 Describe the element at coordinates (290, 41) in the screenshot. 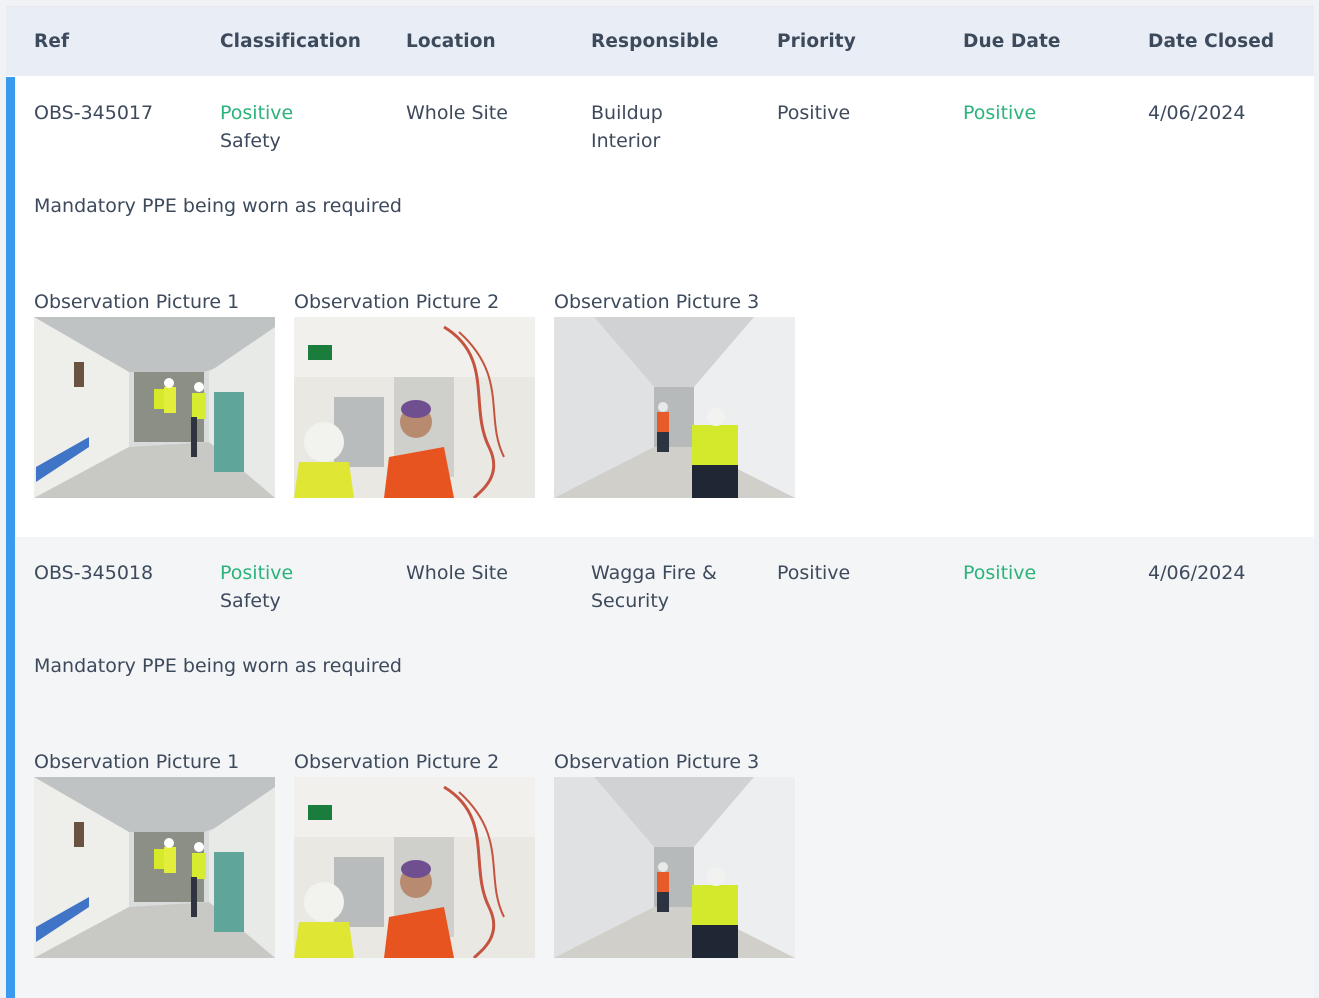

I see `header-classification: Classification` at that location.